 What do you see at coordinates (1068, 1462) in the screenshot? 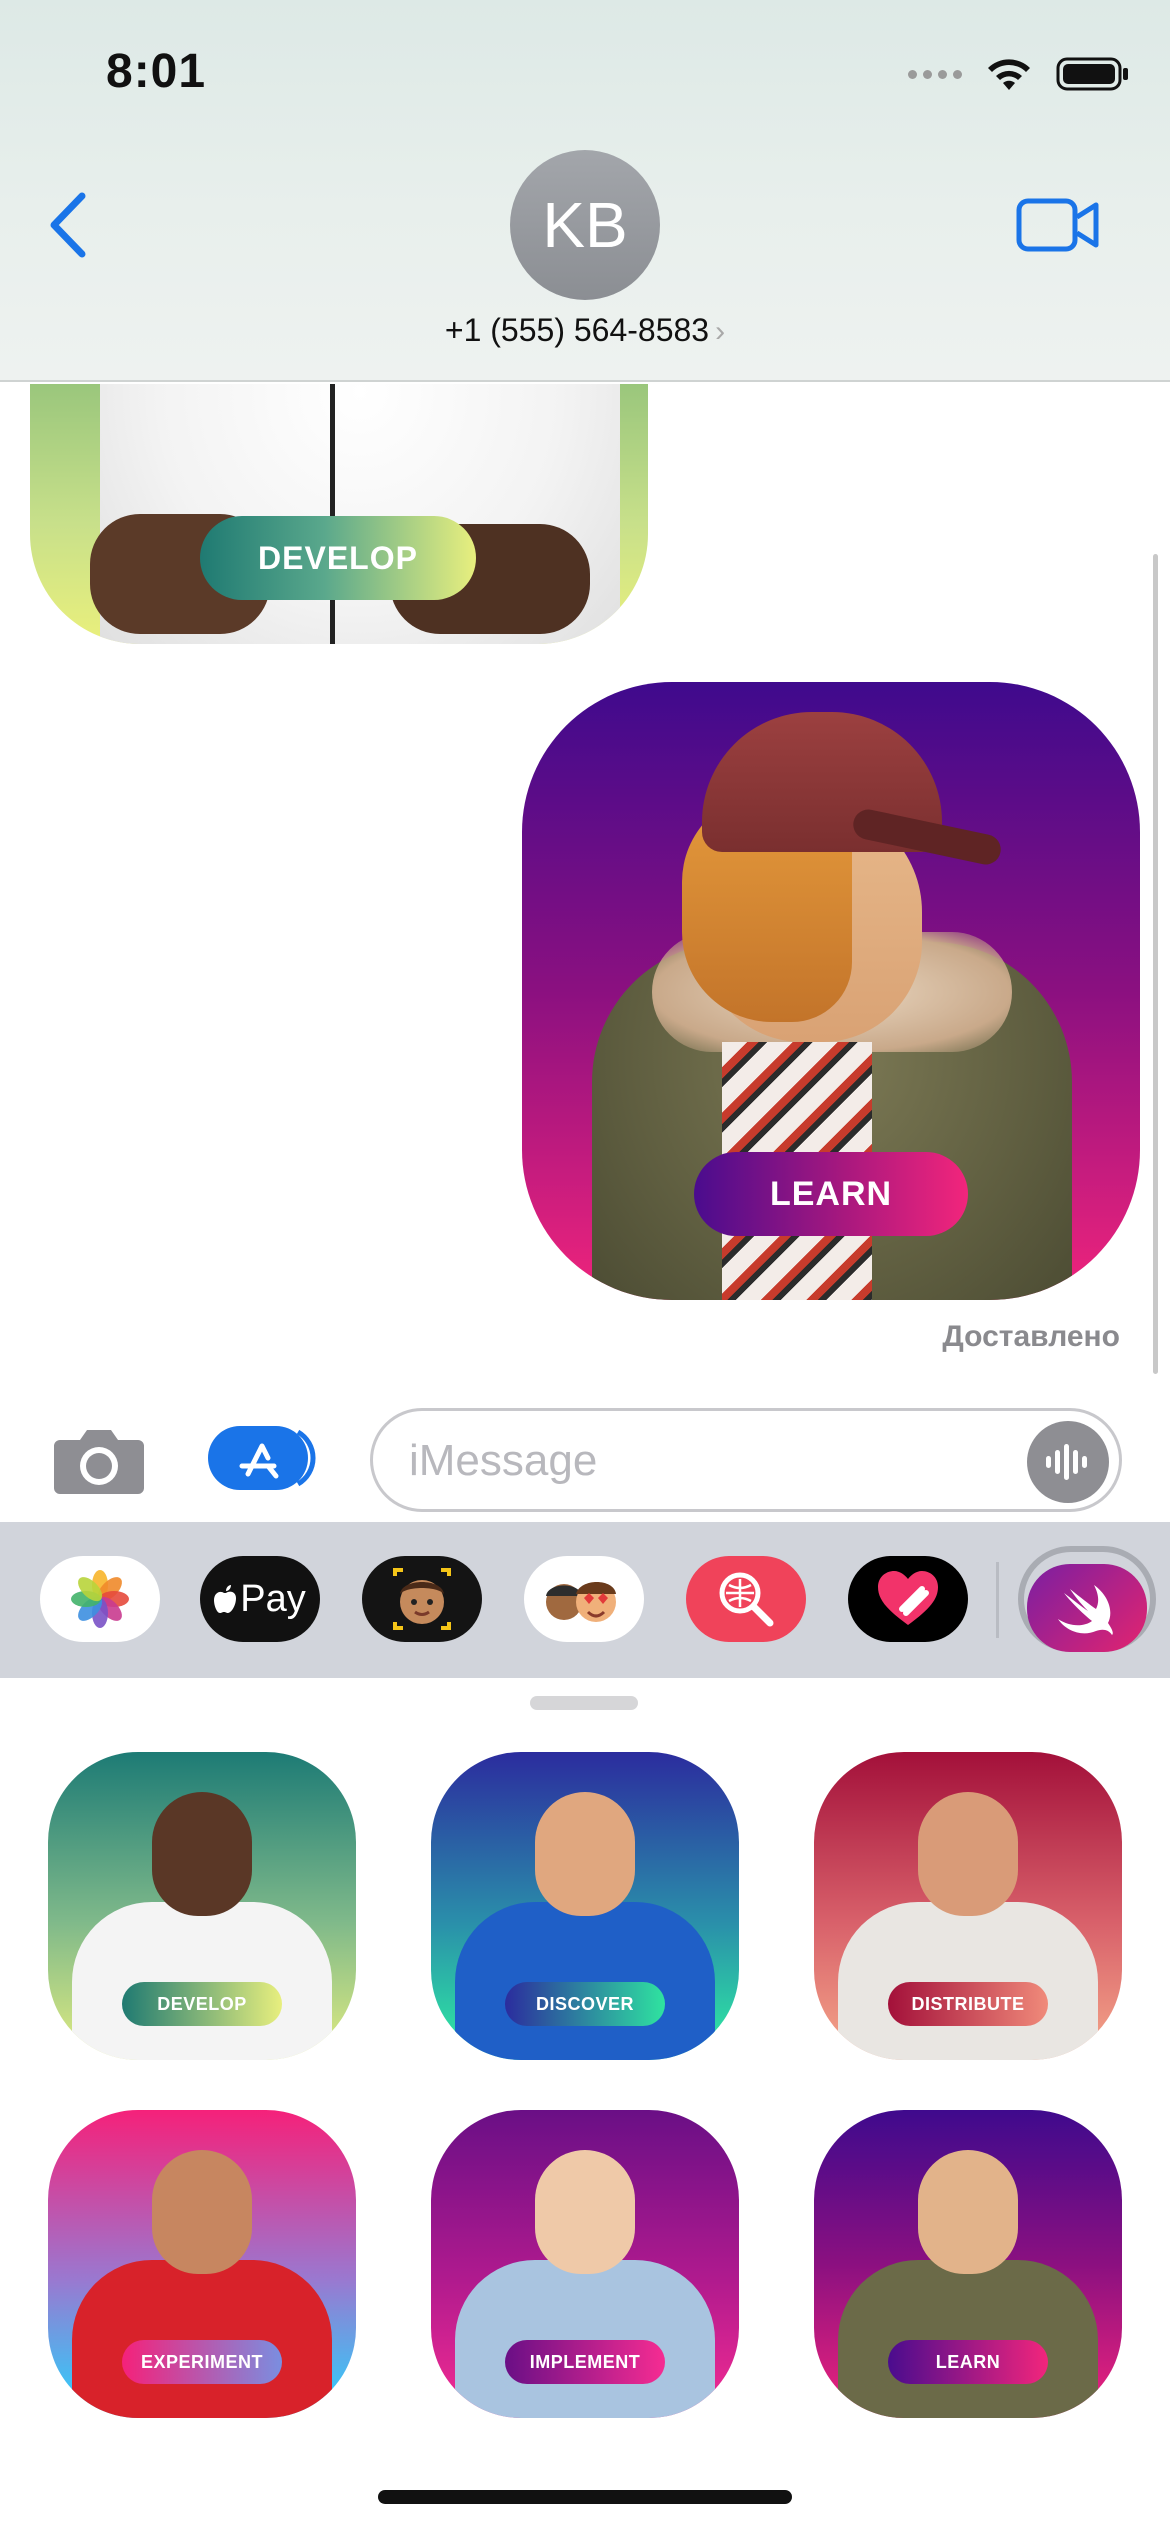
I see `audio-message-icon` at bounding box center [1068, 1462].